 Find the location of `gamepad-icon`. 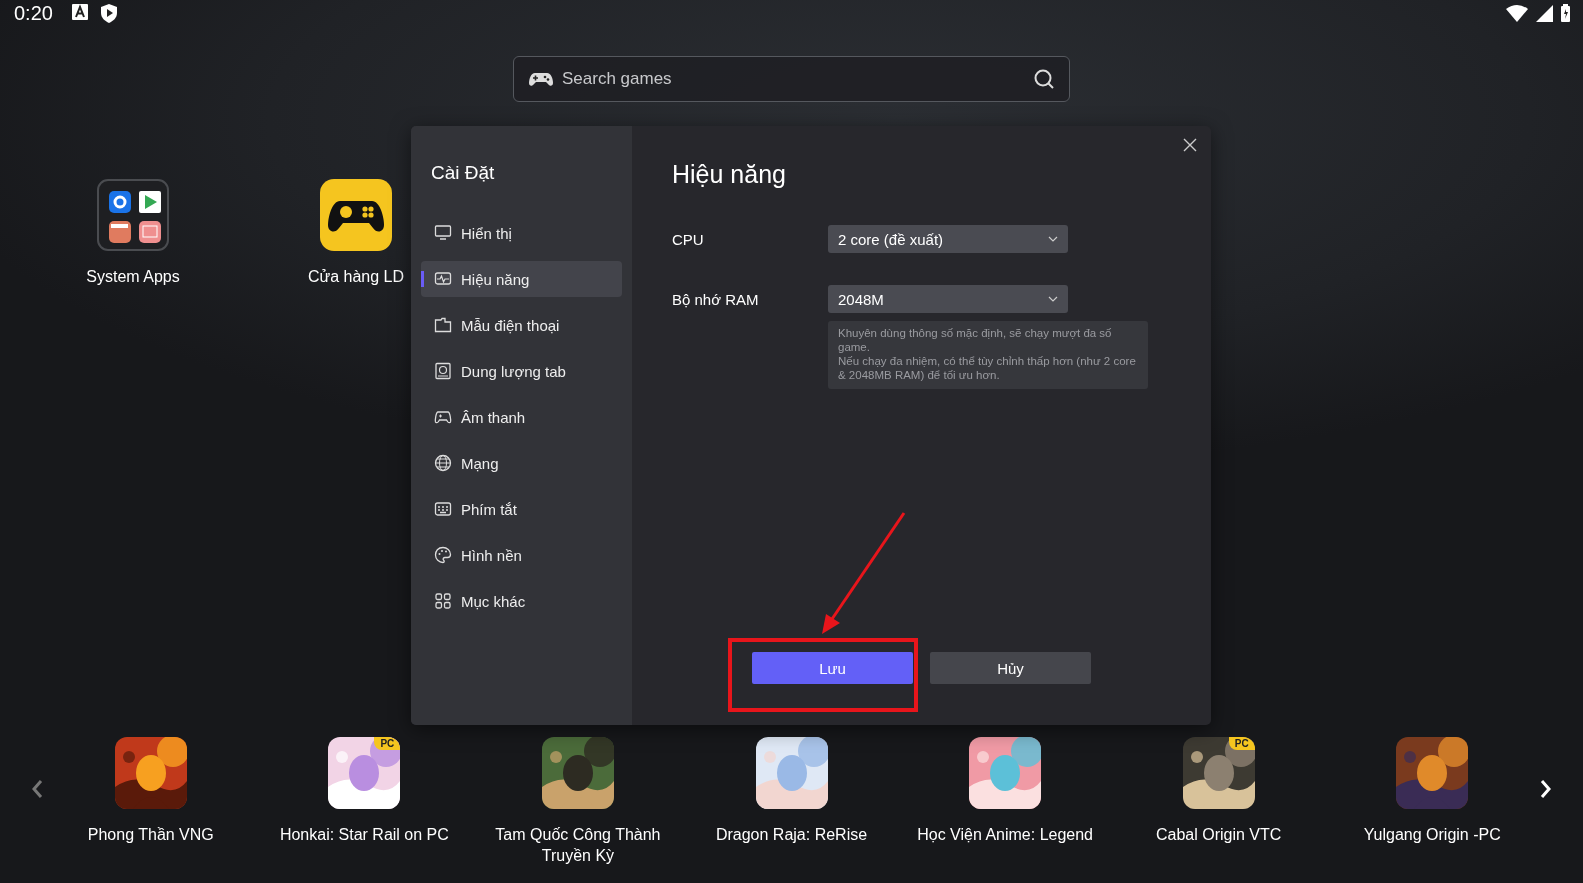

gamepad-icon is located at coordinates (443, 417).